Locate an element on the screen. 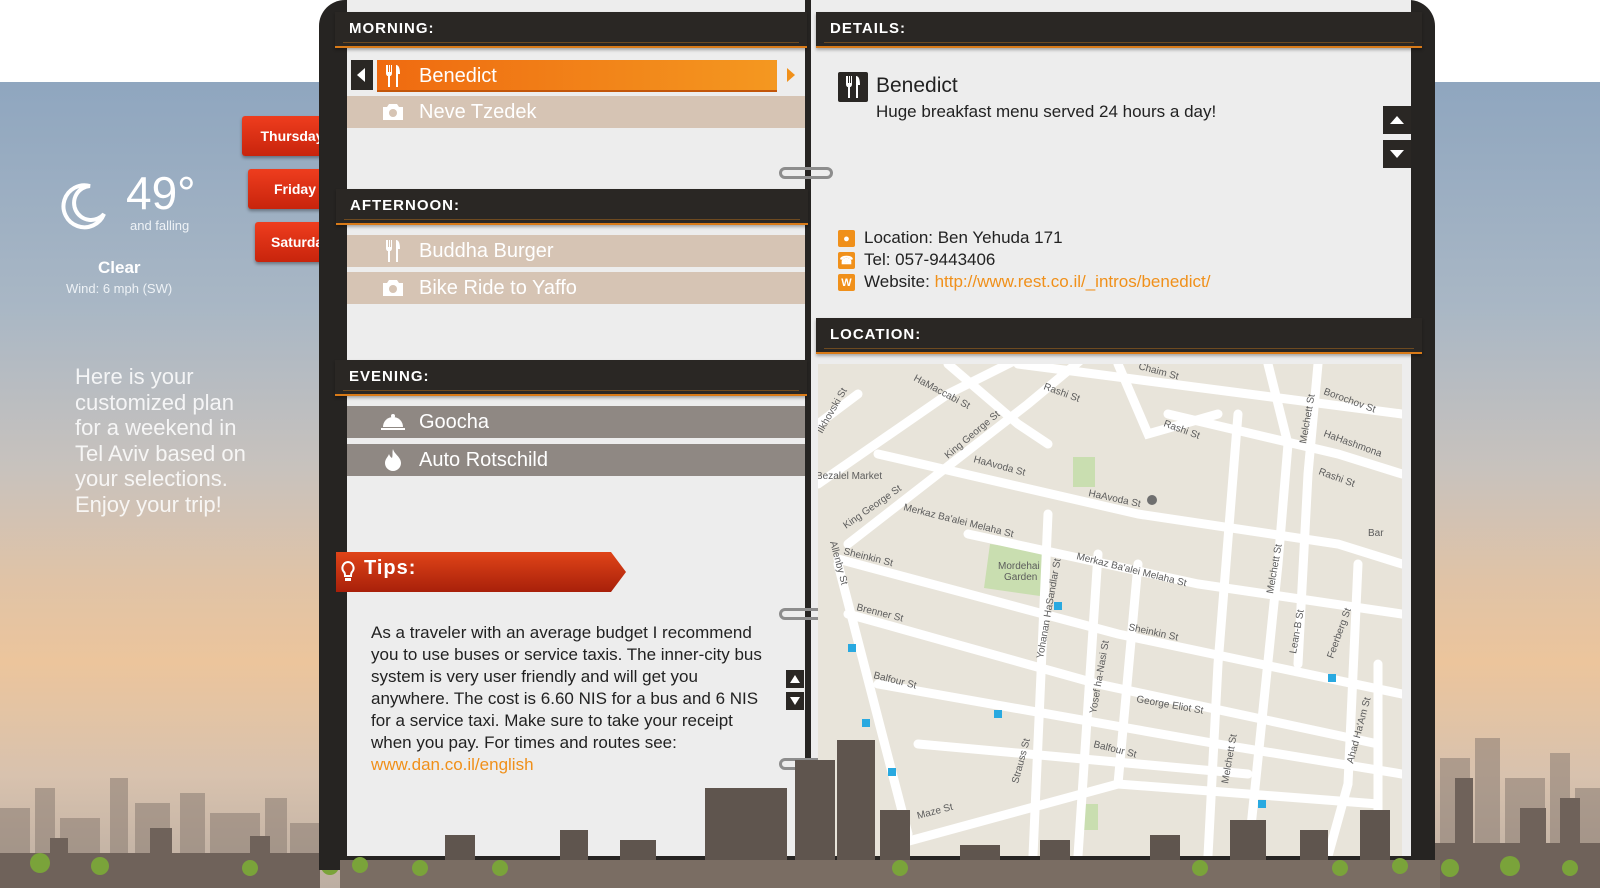 This screenshot has width=1600, height=888. details-tel: Tel: 057-9443406 is located at coordinates (930, 259).